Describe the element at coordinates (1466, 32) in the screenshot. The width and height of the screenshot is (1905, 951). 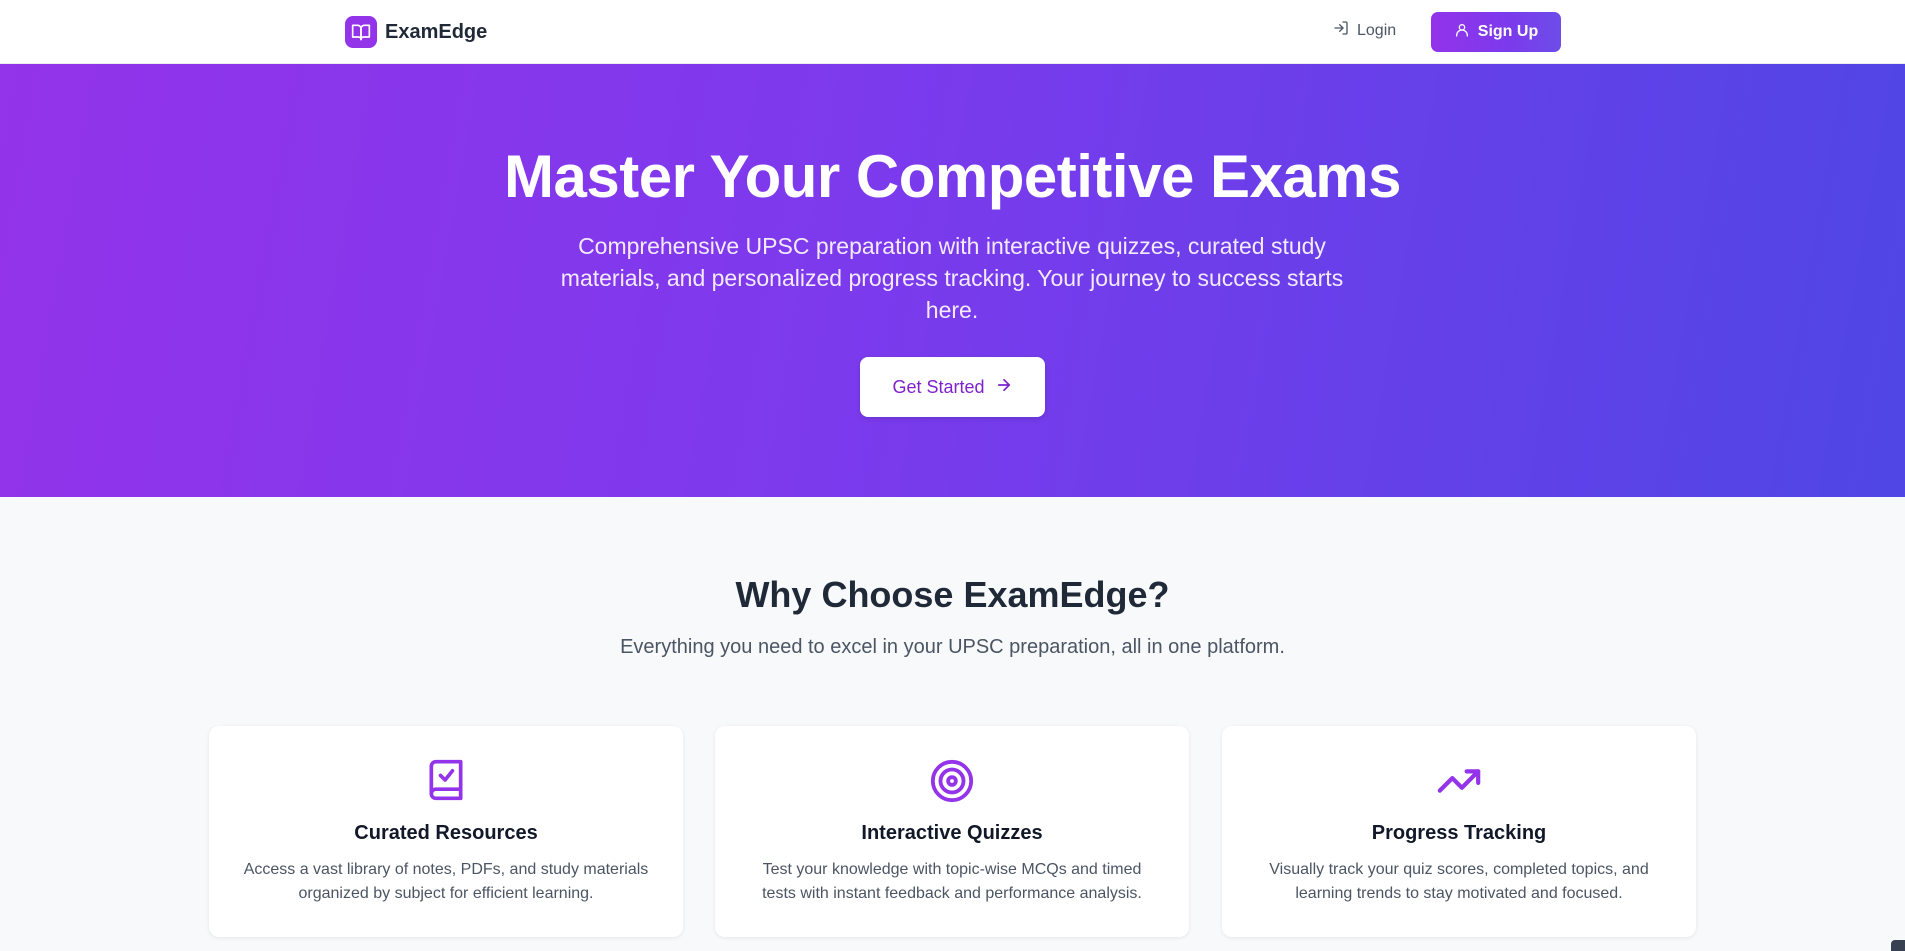
I see `user-icon` at that location.